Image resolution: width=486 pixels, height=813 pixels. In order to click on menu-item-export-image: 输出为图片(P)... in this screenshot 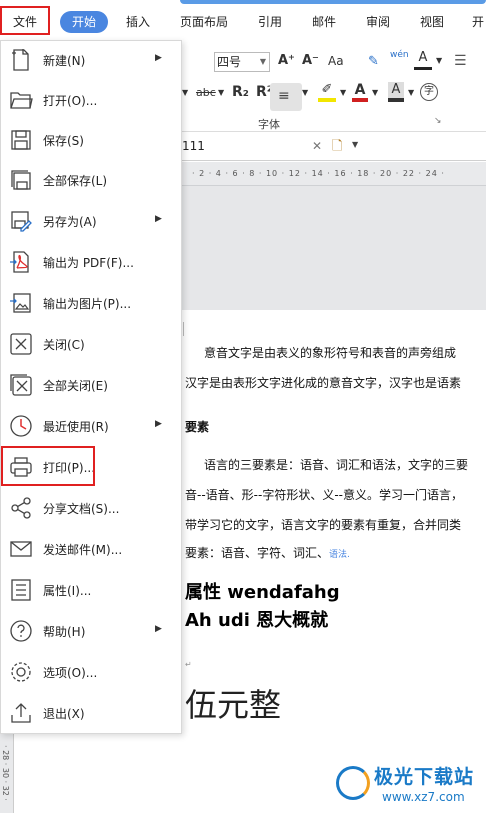, I will do `click(91, 303)`.